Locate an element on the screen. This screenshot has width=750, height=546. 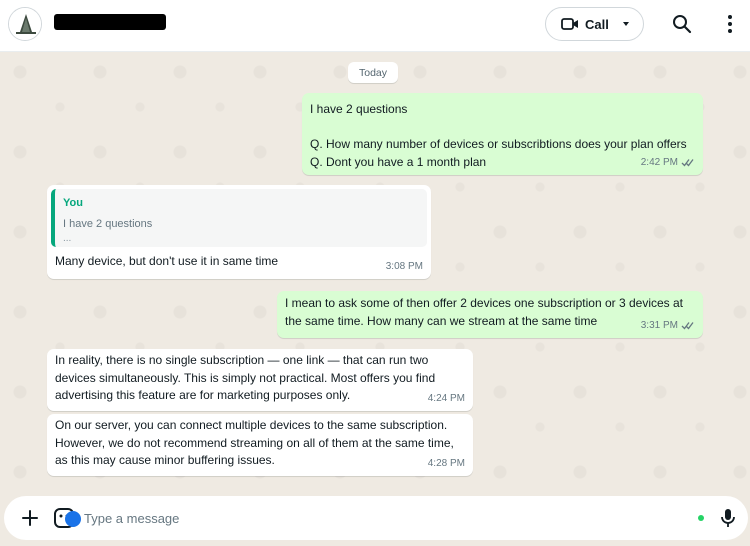
call-button: Call is located at coordinates (594, 24).